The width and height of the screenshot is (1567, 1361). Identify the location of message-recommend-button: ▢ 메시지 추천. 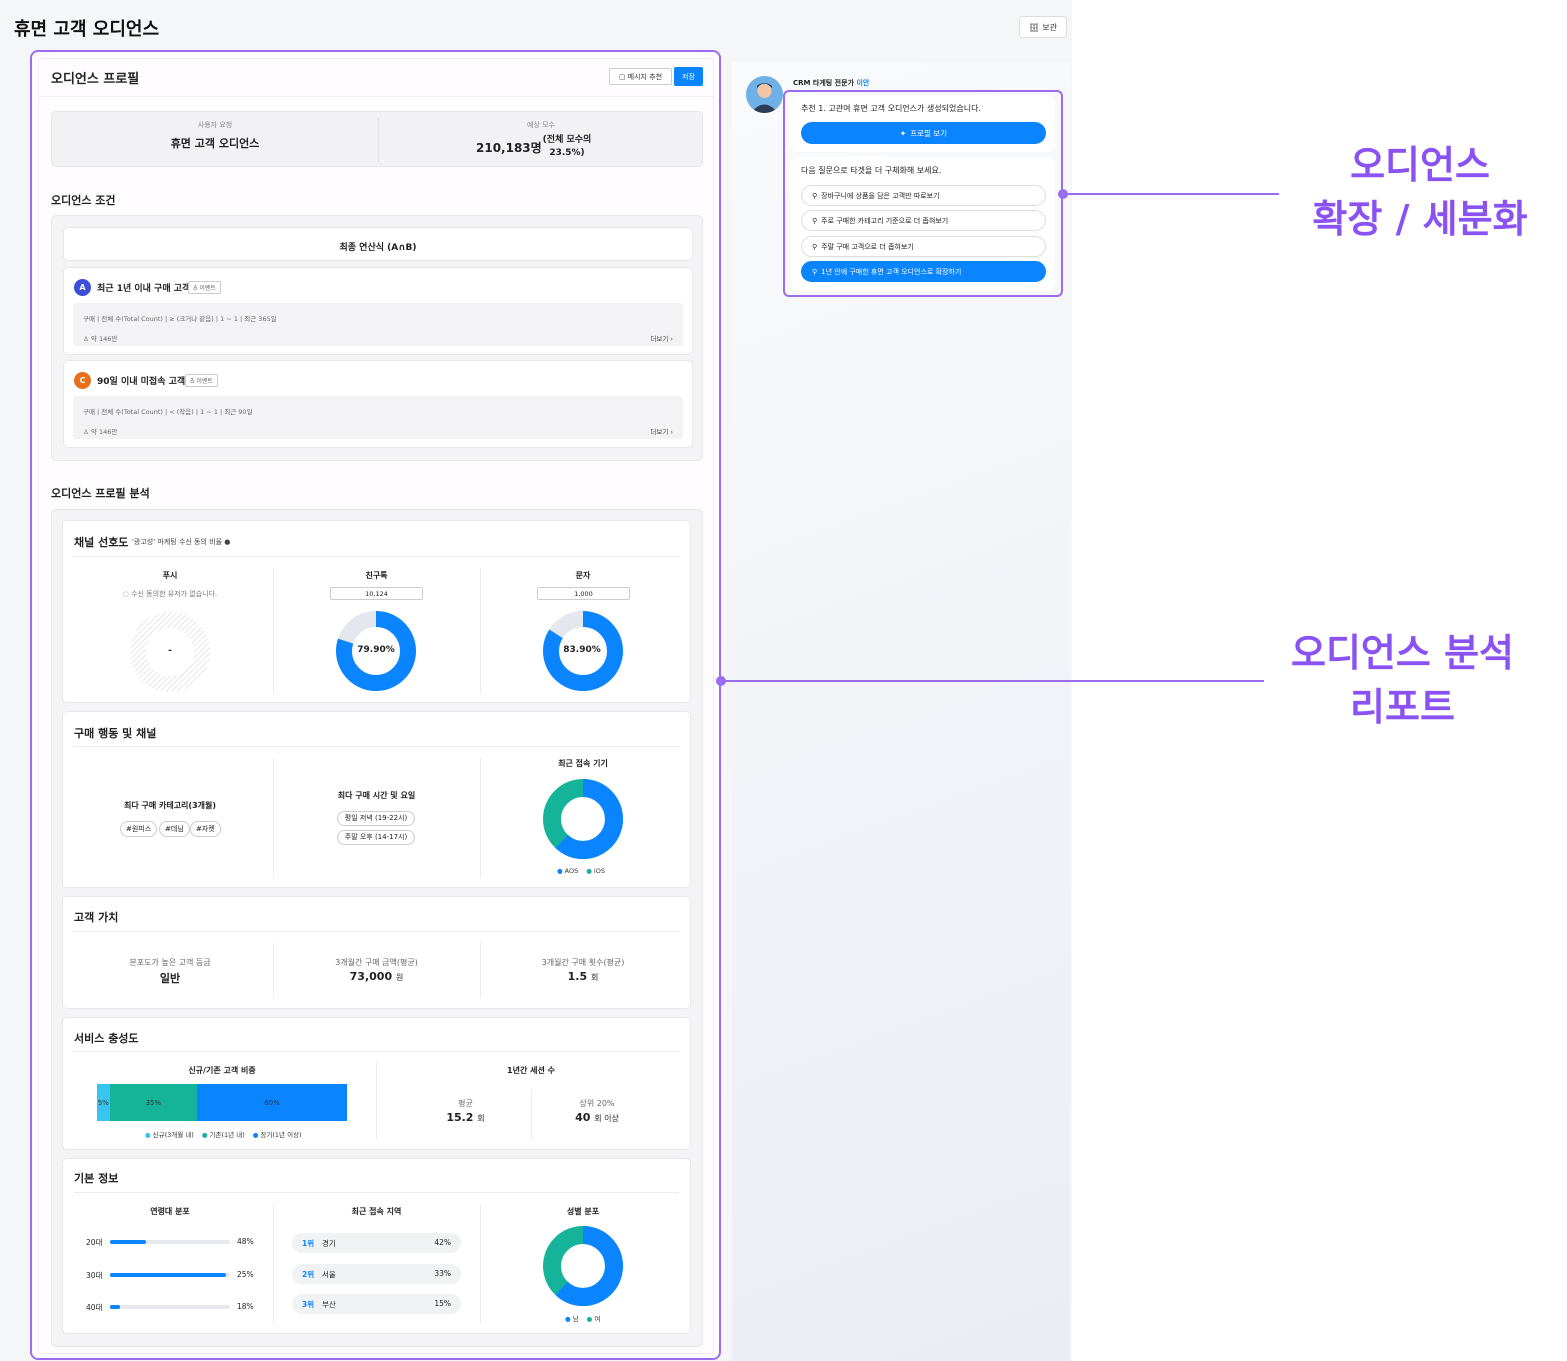
(640, 76).